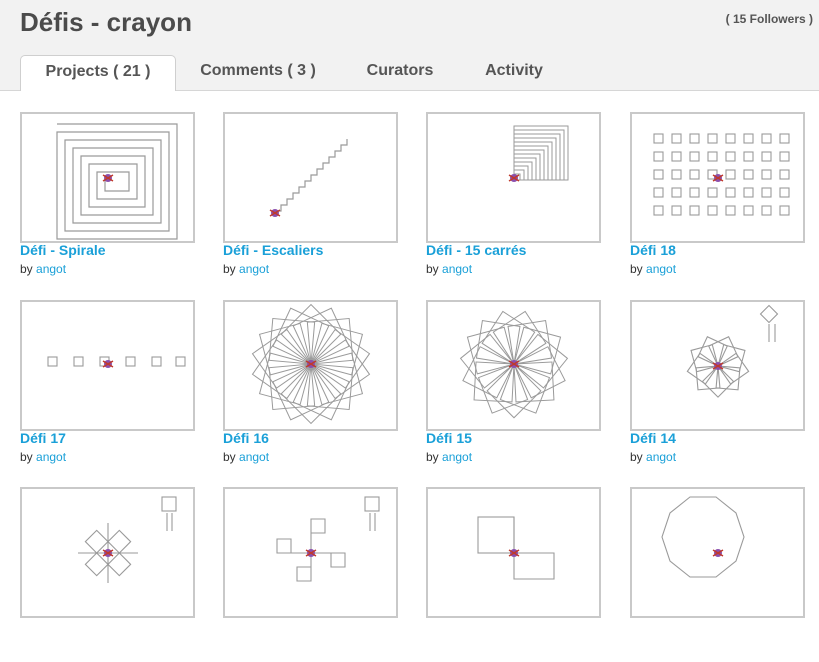 The width and height of the screenshot is (819, 662). What do you see at coordinates (514, 71) in the screenshot?
I see `tab-activity: Activity` at bounding box center [514, 71].